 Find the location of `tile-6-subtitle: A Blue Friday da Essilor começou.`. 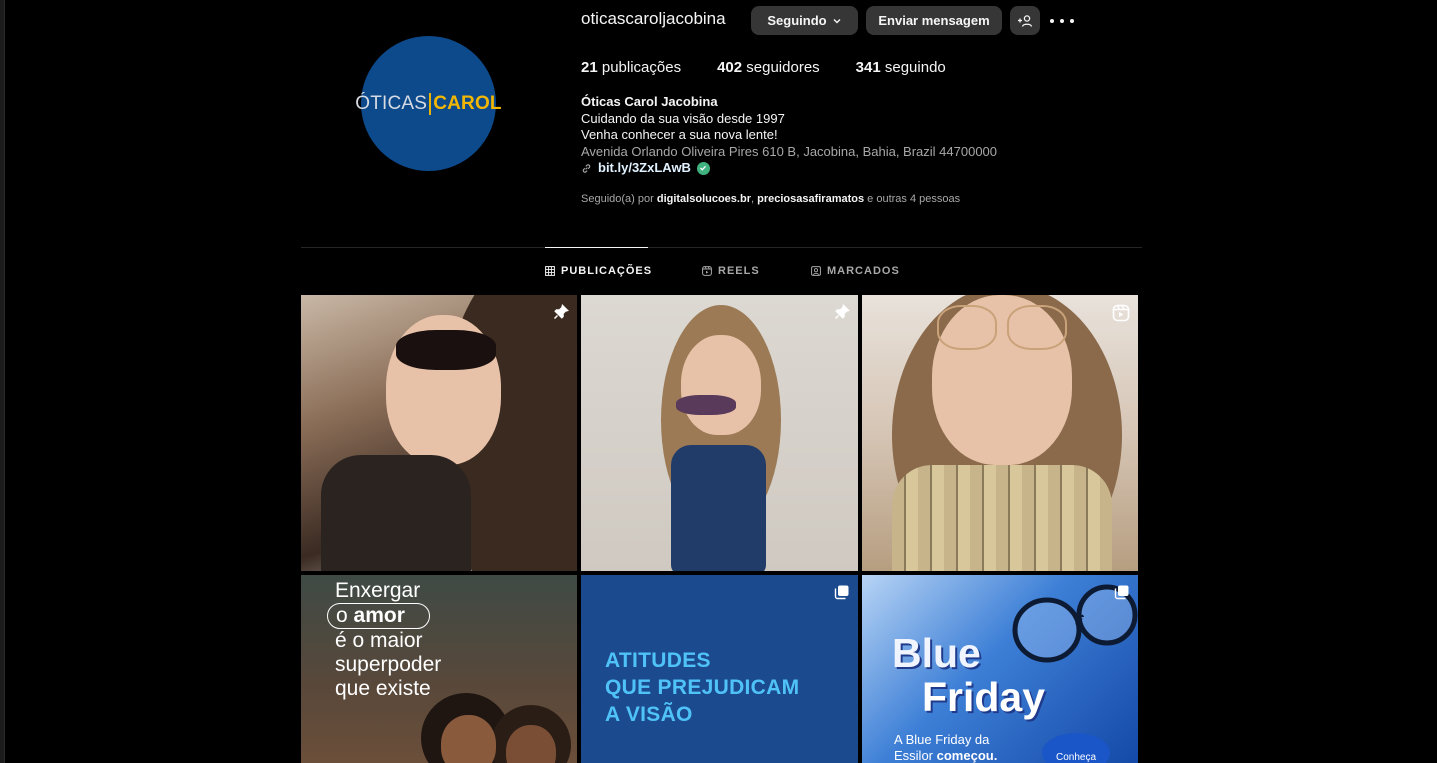

tile-6-subtitle: A Blue Friday da Essilor começou. is located at coordinates (945, 747).